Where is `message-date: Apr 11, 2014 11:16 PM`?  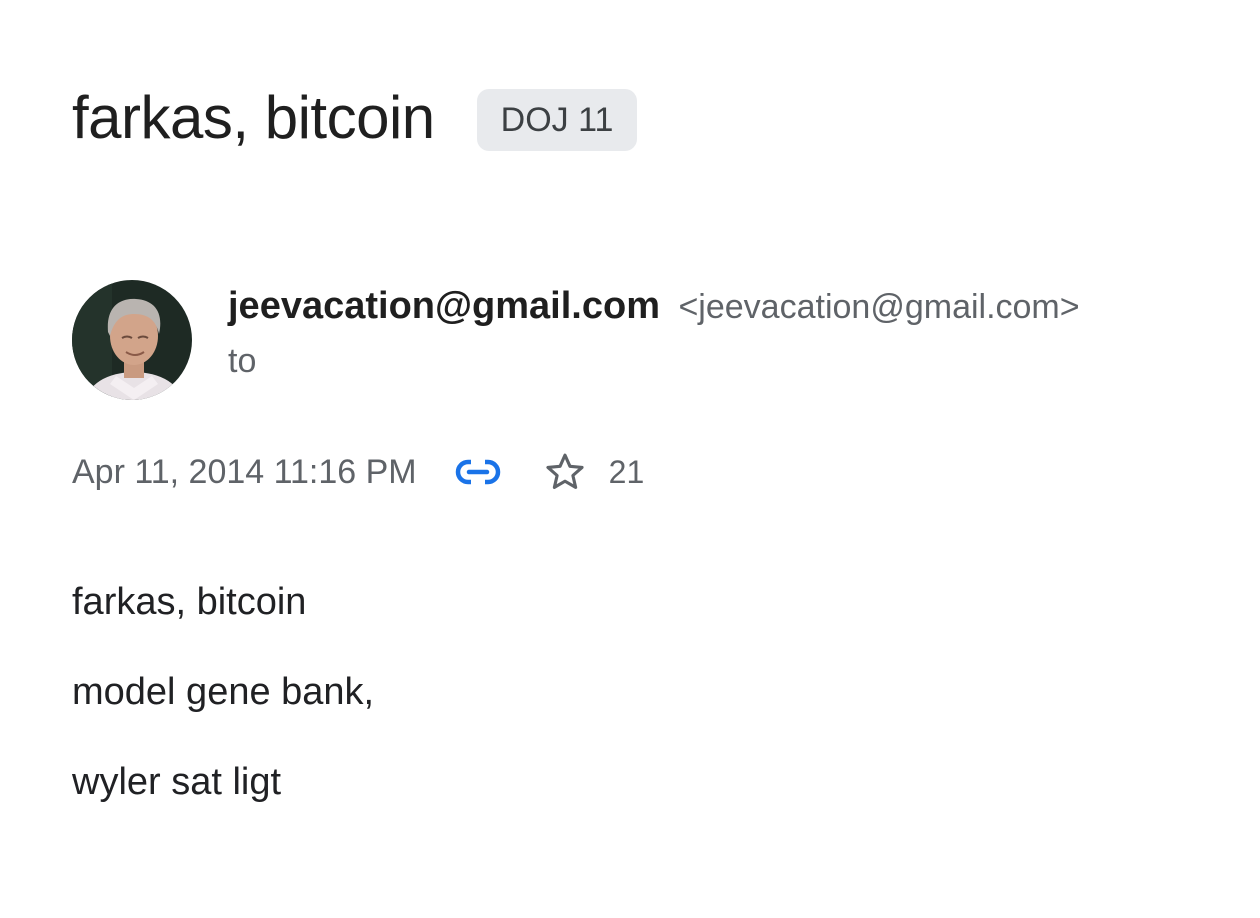
message-date: Apr 11, 2014 11:16 PM is located at coordinates (244, 471).